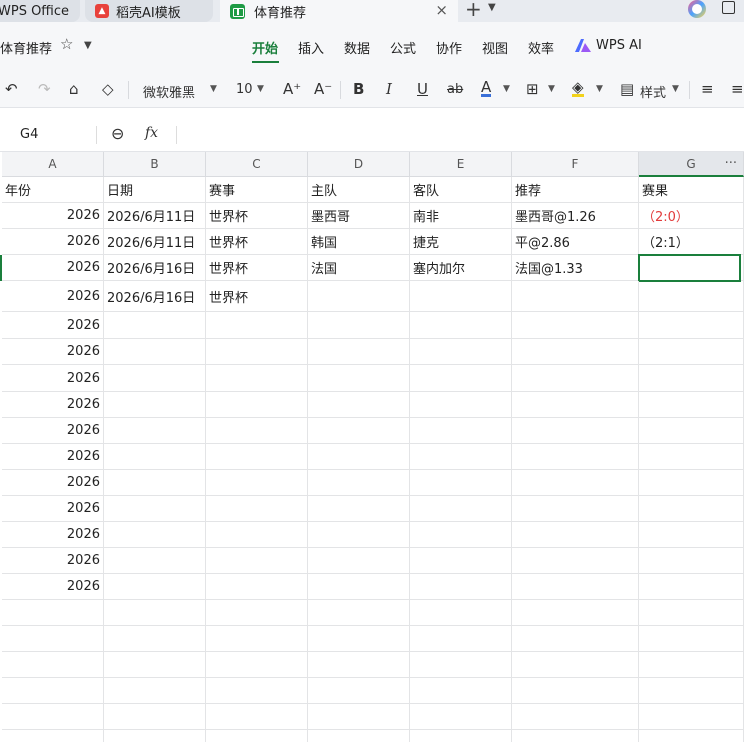 This screenshot has width=744, height=742. What do you see at coordinates (578, 88) in the screenshot?
I see `fill-color-icon: ◈` at bounding box center [578, 88].